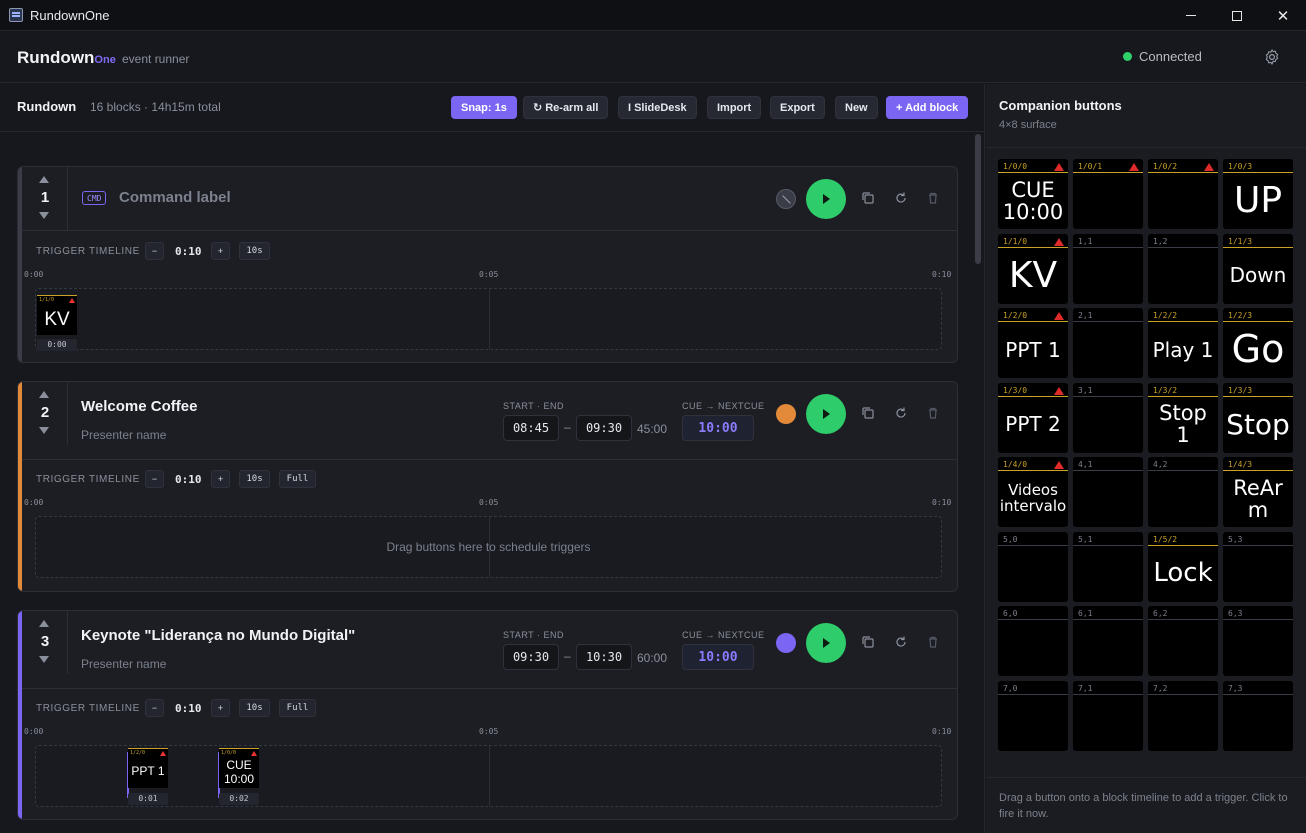  What do you see at coordinates (148, 768) in the screenshot?
I see `trigger-chip: 1/2/0 PPT 1` at bounding box center [148, 768].